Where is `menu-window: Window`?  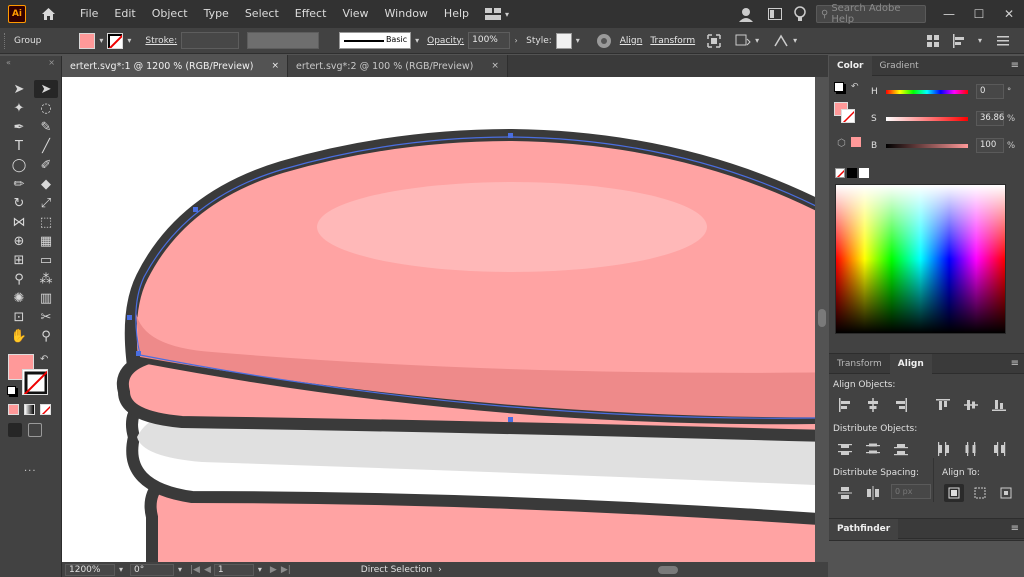 menu-window: Window is located at coordinates (406, 14).